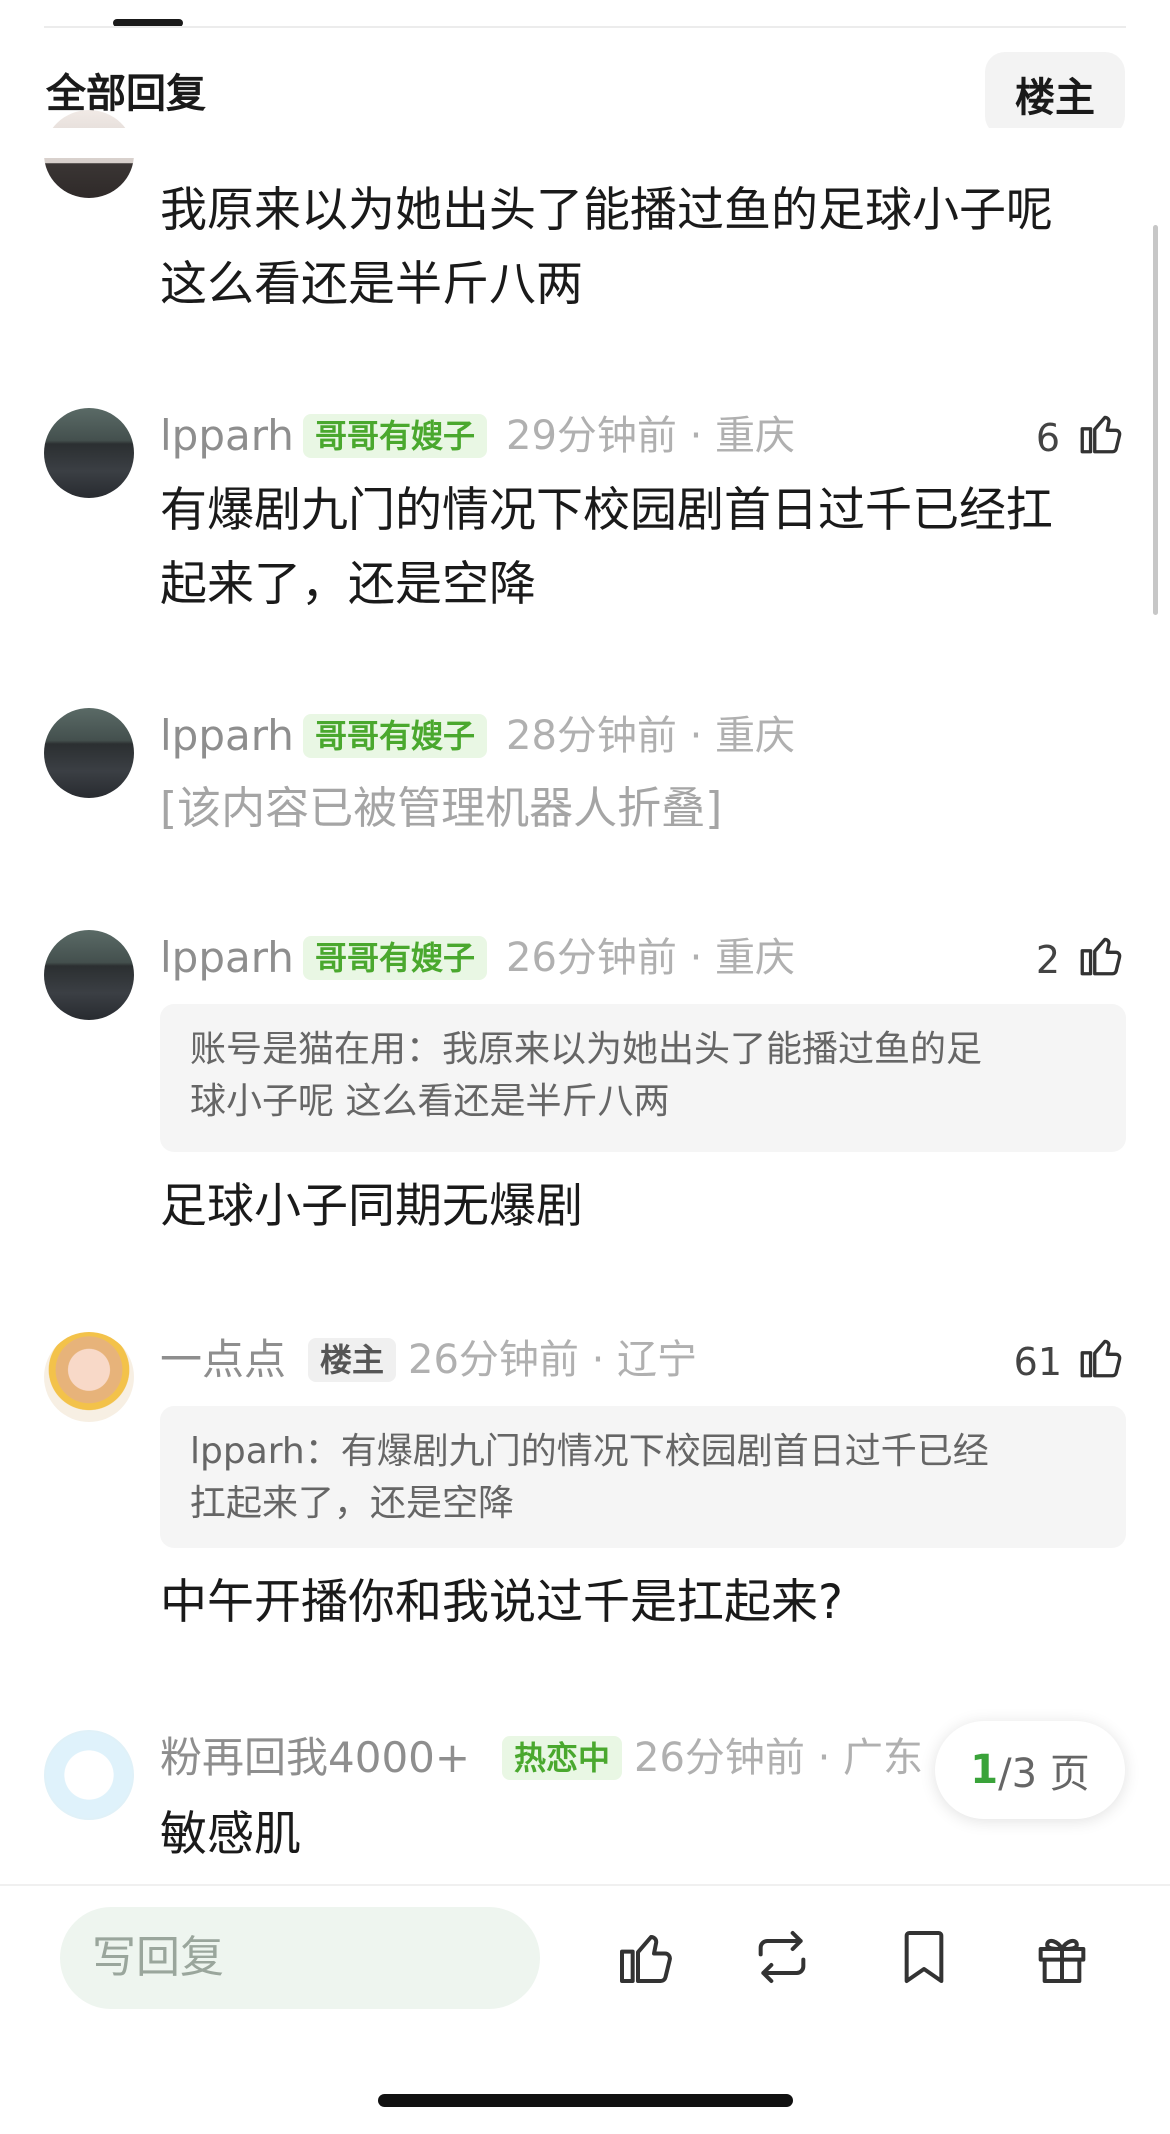  Describe the element at coordinates (651, 436) in the screenshot. I see `comment-time-location: 29分钟前 · 重庆` at that location.